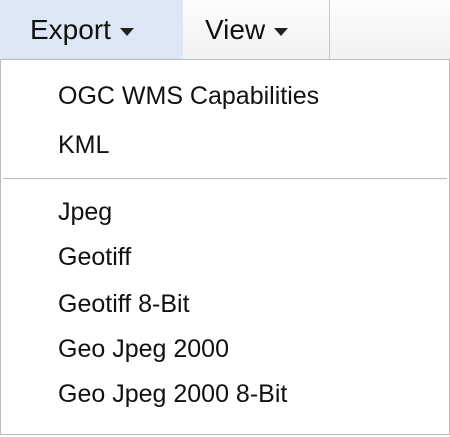 The height and width of the screenshot is (437, 450). Describe the element at coordinates (143, 349) in the screenshot. I see `menu-item-geo-jpeg-2000: Geo Jpeg 2000` at that location.